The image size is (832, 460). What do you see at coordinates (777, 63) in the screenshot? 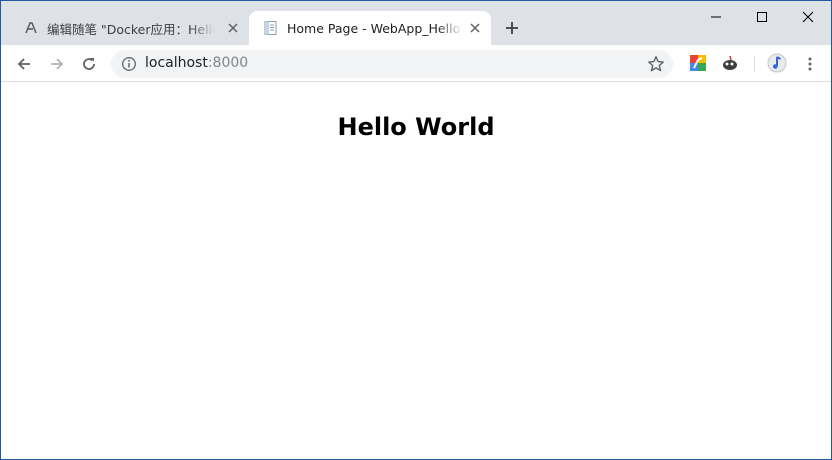
I see `music-profile-icon` at bounding box center [777, 63].